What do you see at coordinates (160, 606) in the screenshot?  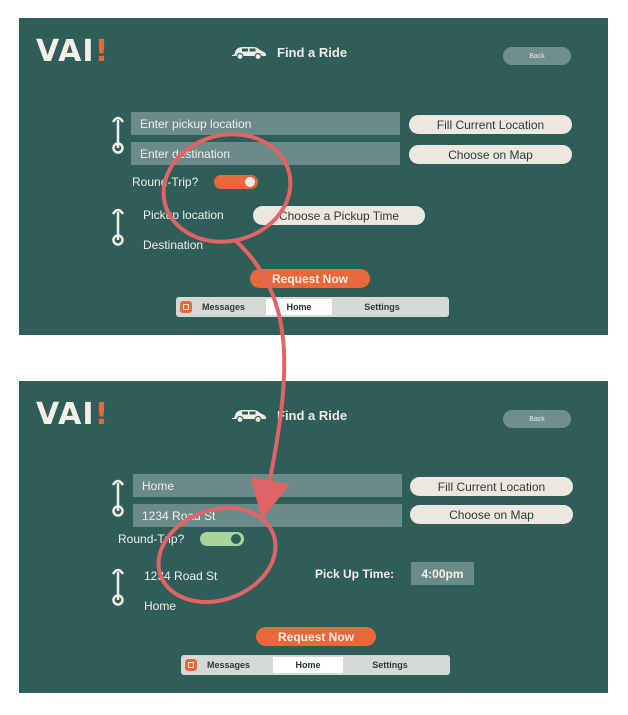 I see `return-destination-value: Home` at bounding box center [160, 606].